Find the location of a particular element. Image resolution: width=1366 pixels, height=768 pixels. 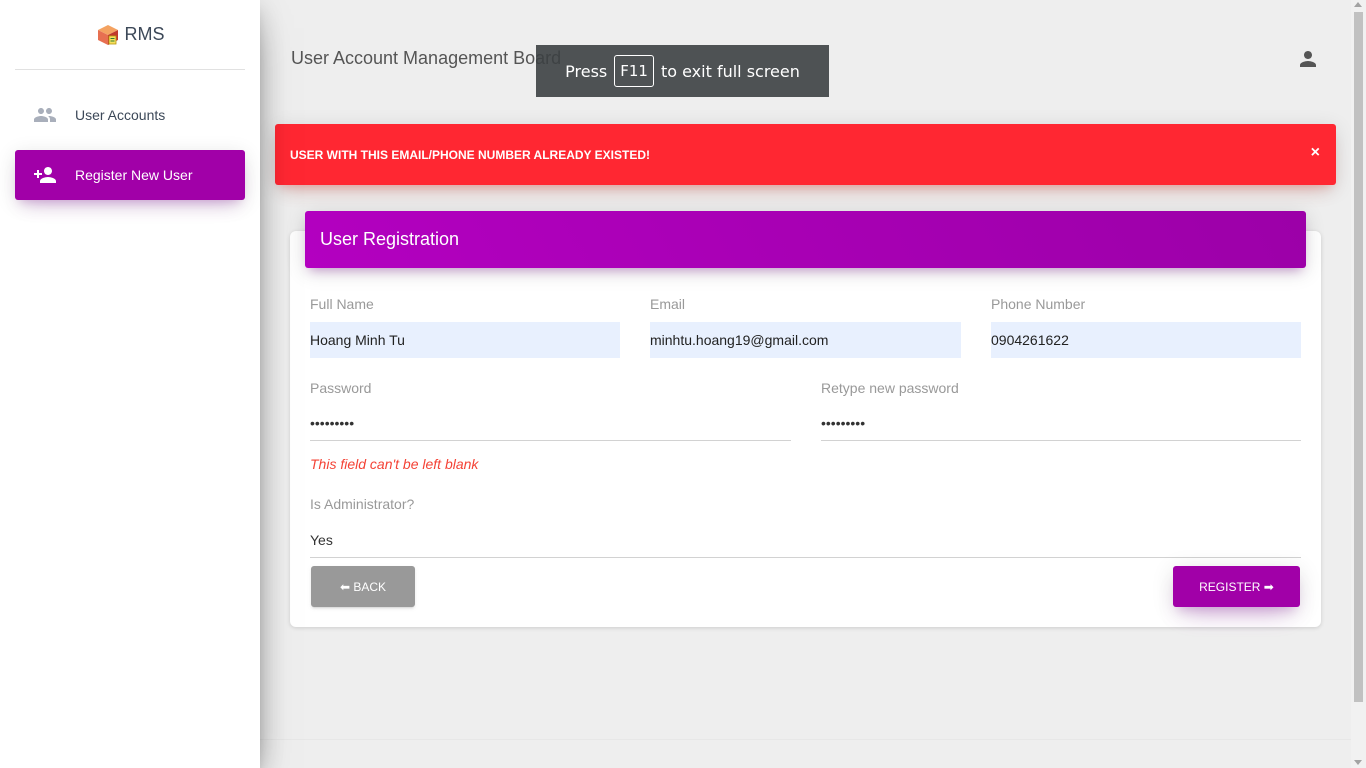

logo-text: RMS is located at coordinates (144, 34).